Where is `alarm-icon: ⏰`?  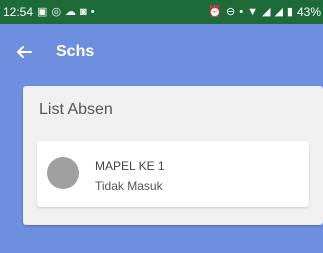
alarm-icon: ⏰ is located at coordinates (215, 11).